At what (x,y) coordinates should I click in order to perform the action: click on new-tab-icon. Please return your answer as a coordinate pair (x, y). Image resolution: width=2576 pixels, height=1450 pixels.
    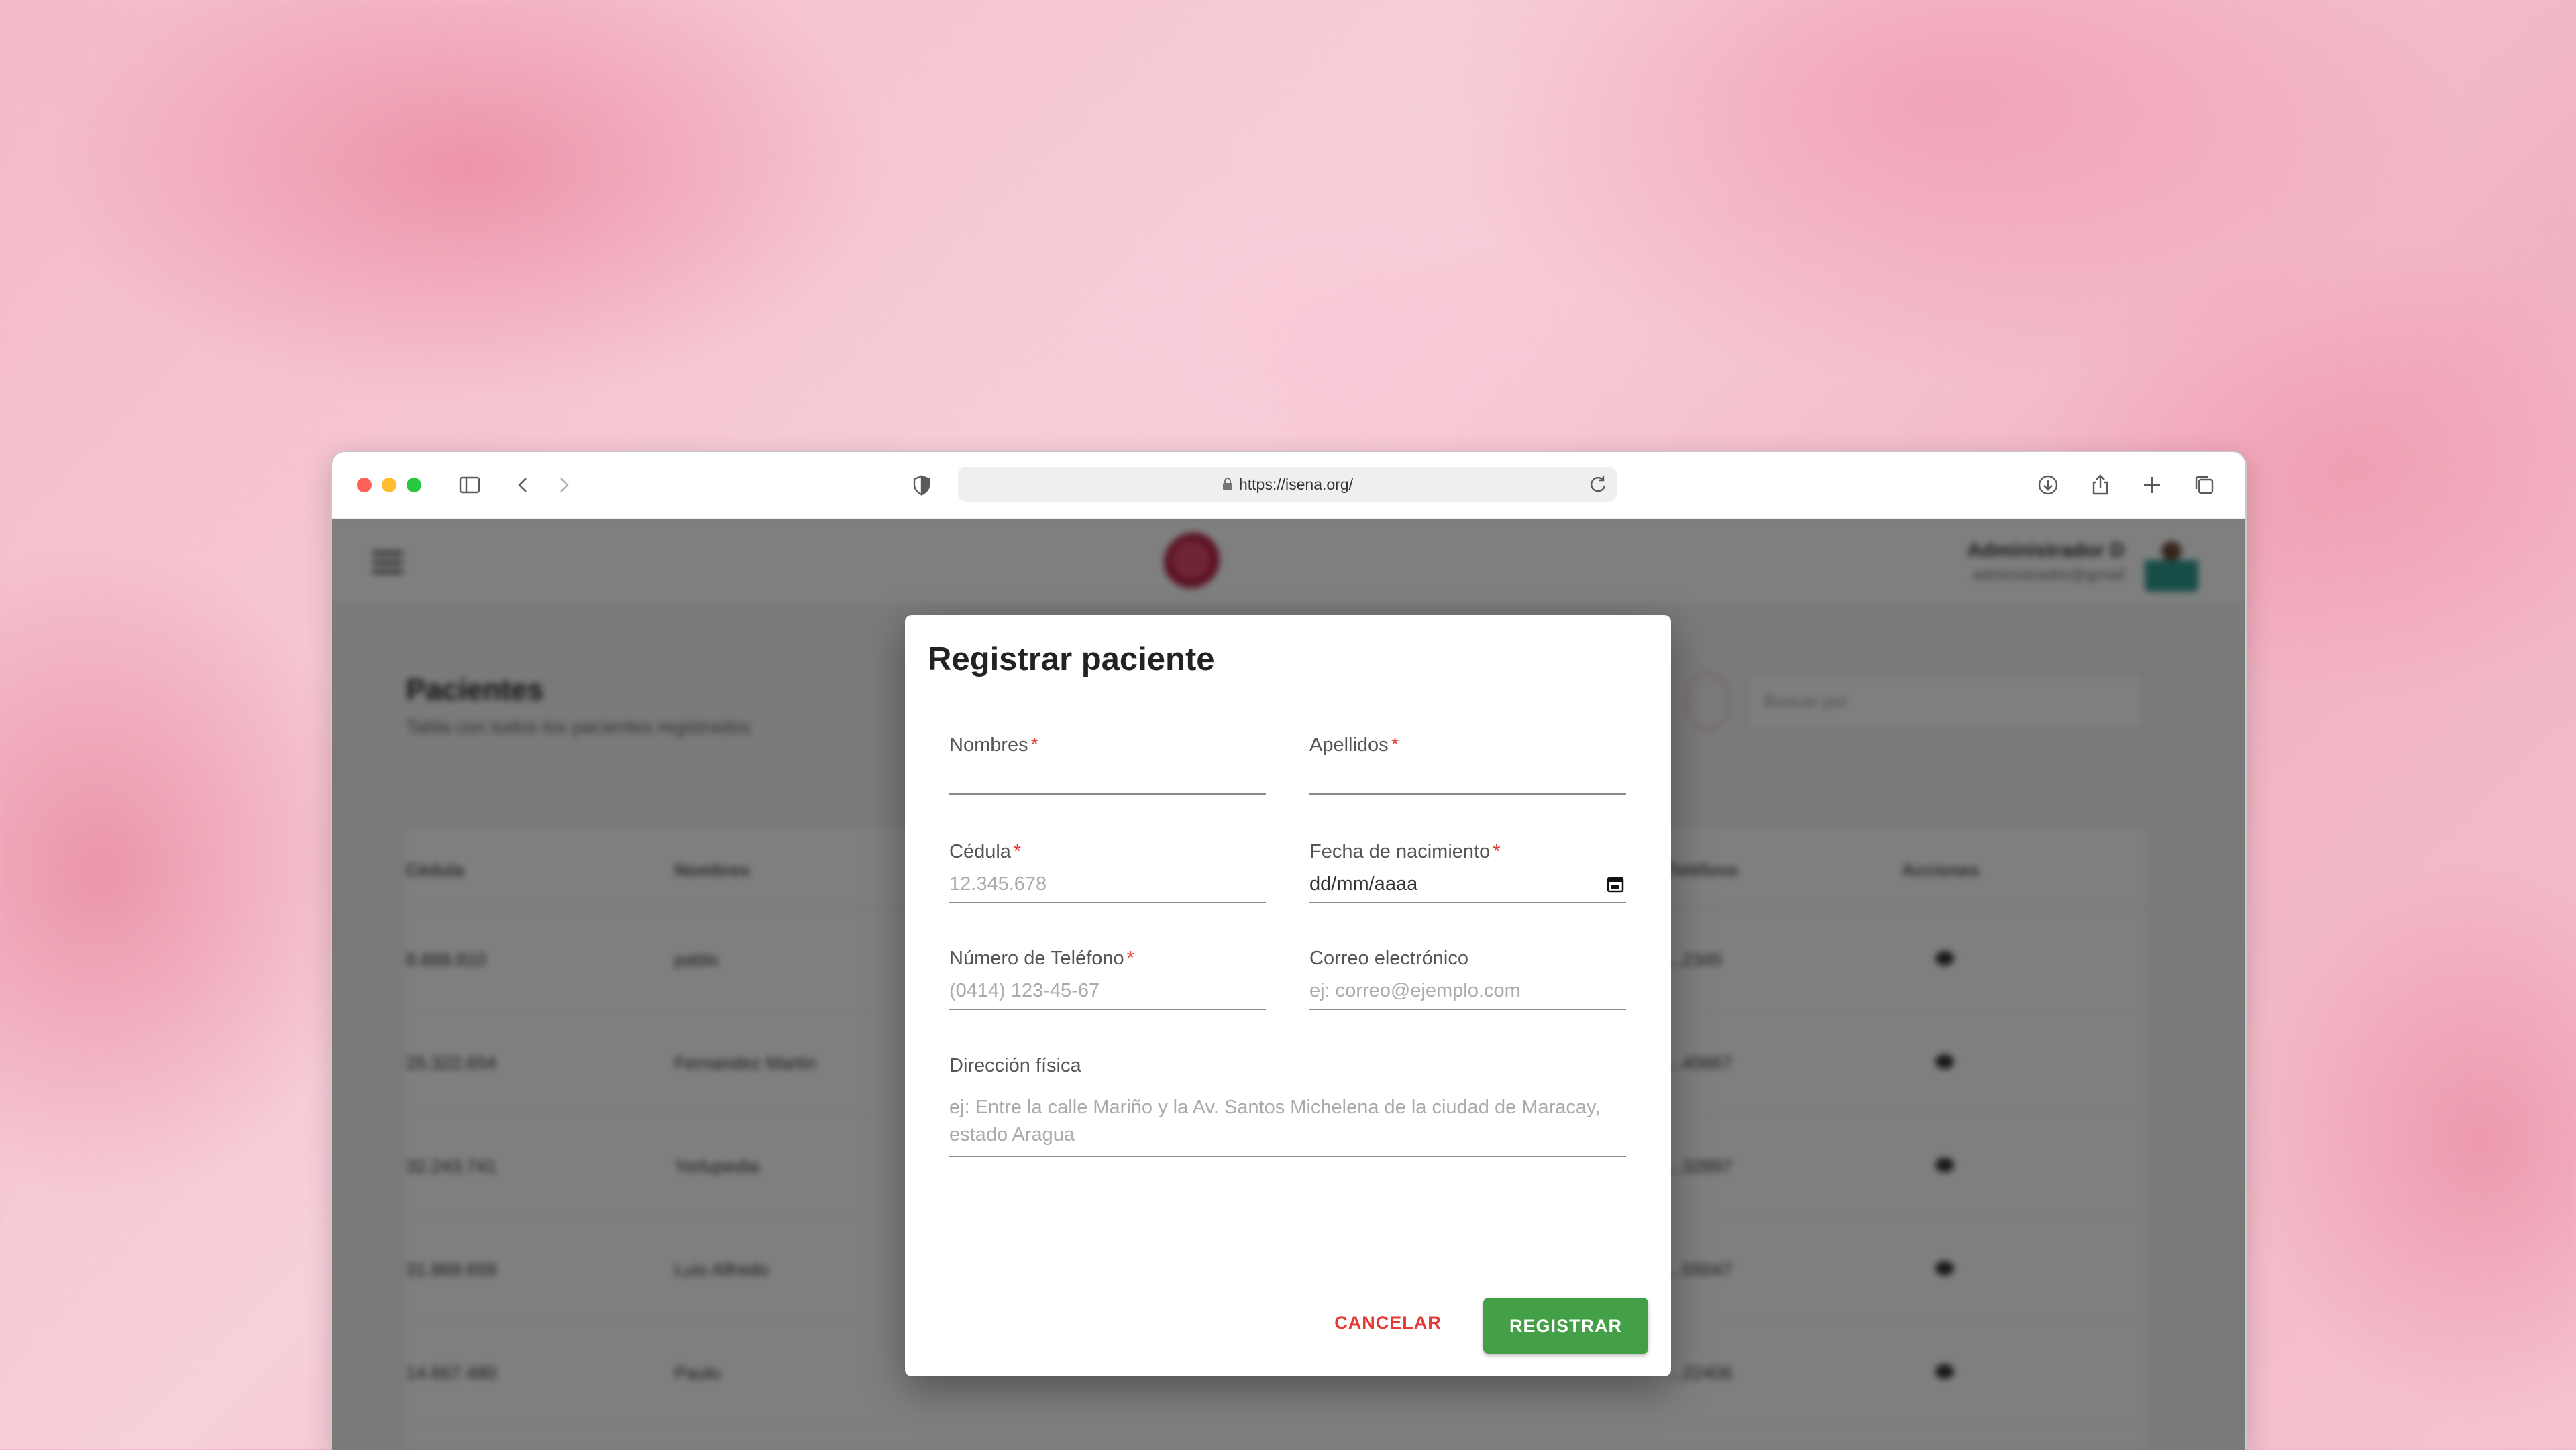
    Looking at the image, I should click on (2152, 485).